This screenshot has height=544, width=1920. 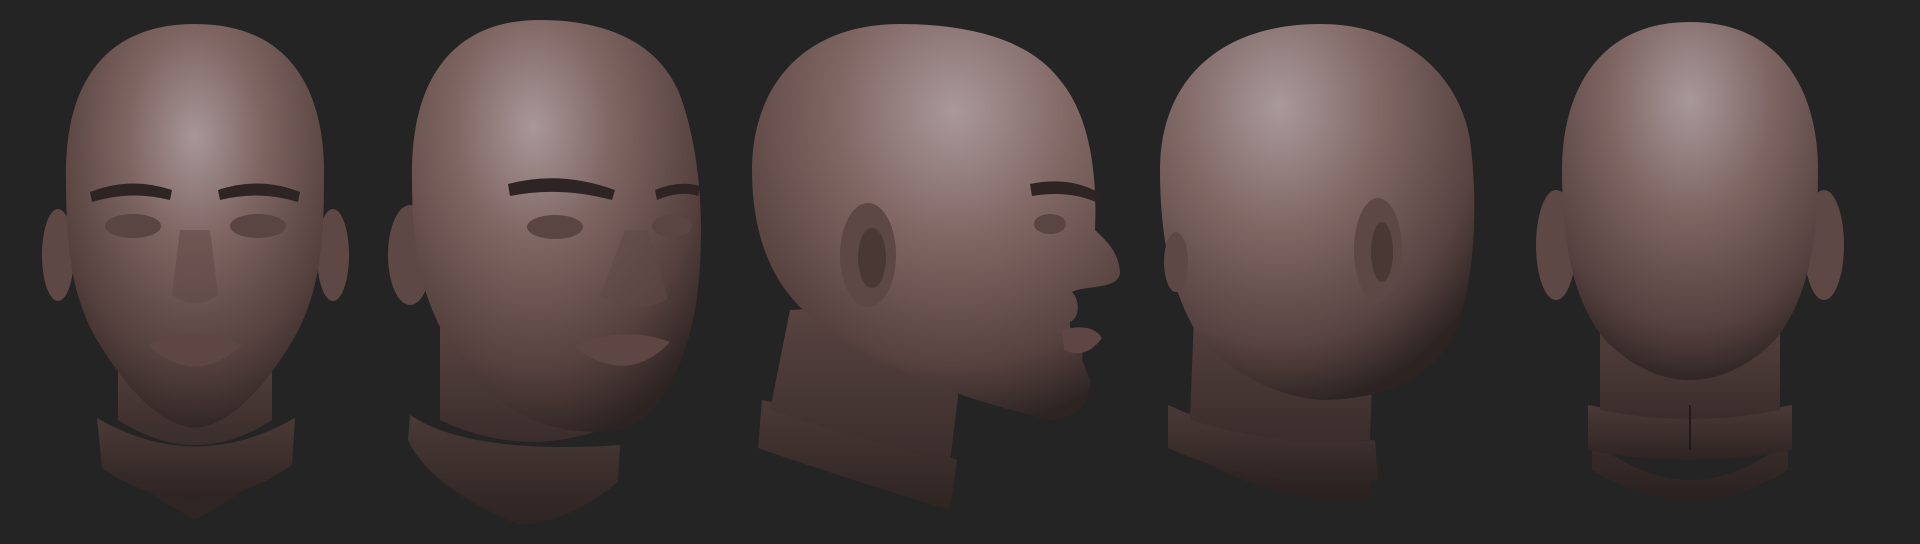 I want to click on back-view, so click(x=1690, y=261).